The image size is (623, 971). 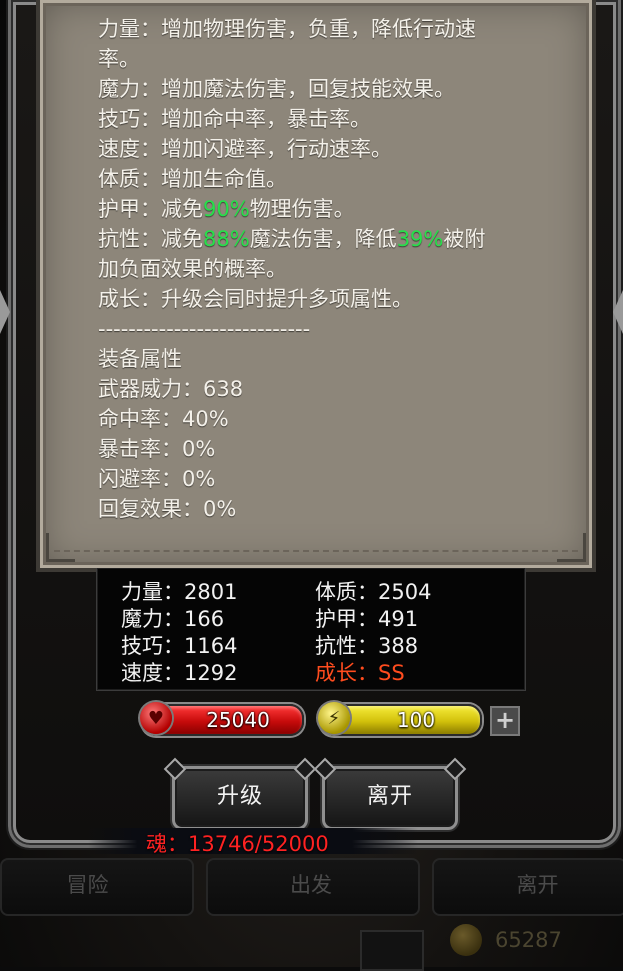 I want to click on hp-value: 25040, so click(x=238, y=720).